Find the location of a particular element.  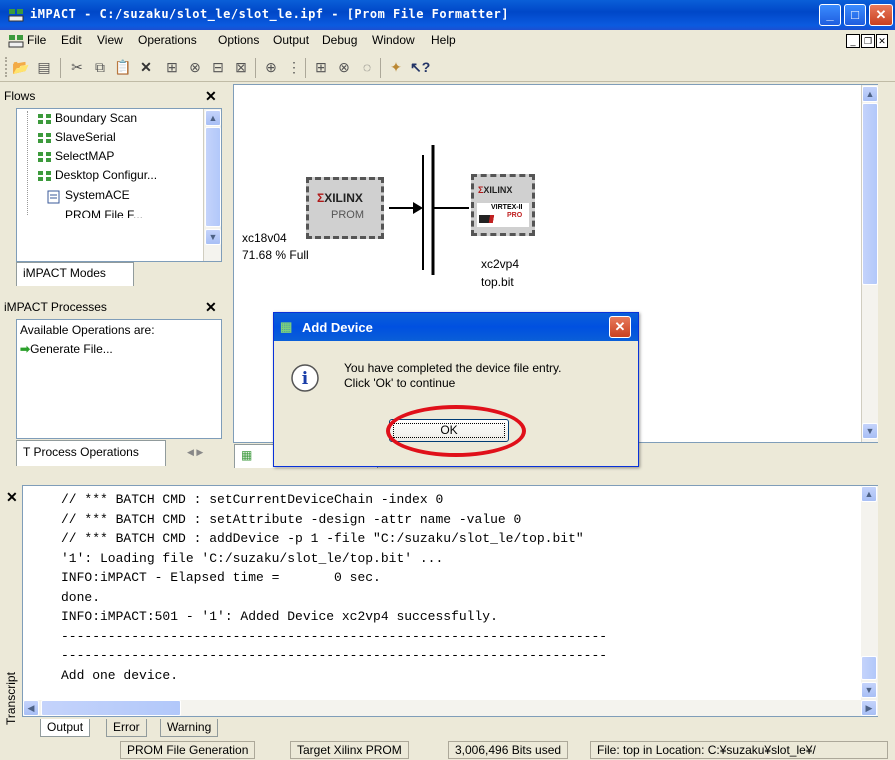

impact-app-icon is located at coordinates (16, 15).